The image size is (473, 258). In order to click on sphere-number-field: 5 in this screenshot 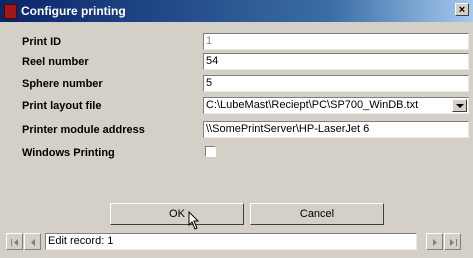, I will do `click(336, 83)`.